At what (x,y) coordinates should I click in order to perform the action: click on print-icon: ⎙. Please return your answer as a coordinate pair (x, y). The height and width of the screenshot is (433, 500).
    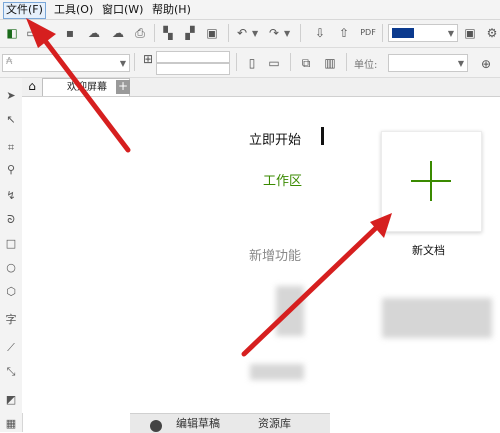
    Looking at the image, I should click on (140, 33).